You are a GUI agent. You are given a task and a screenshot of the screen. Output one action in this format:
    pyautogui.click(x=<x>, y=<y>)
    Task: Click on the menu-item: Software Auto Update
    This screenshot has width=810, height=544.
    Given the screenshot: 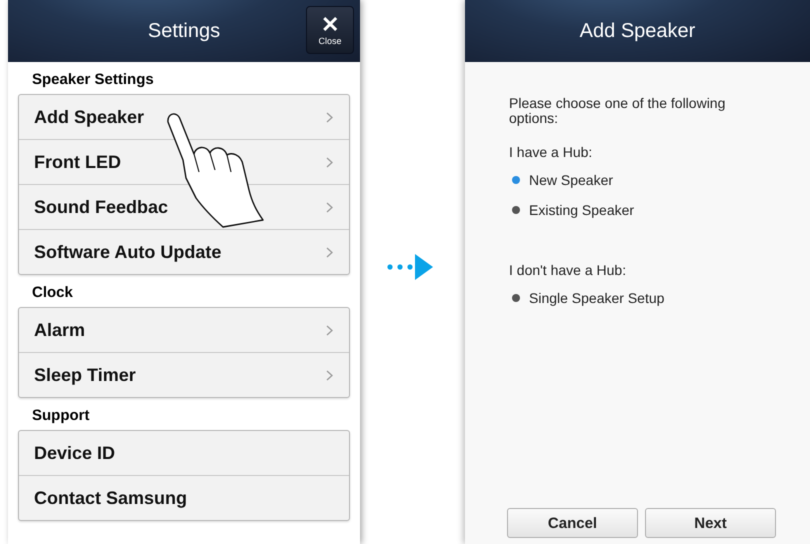 What is the action you would take?
    pyautogui.click(x=184, y=251)
    